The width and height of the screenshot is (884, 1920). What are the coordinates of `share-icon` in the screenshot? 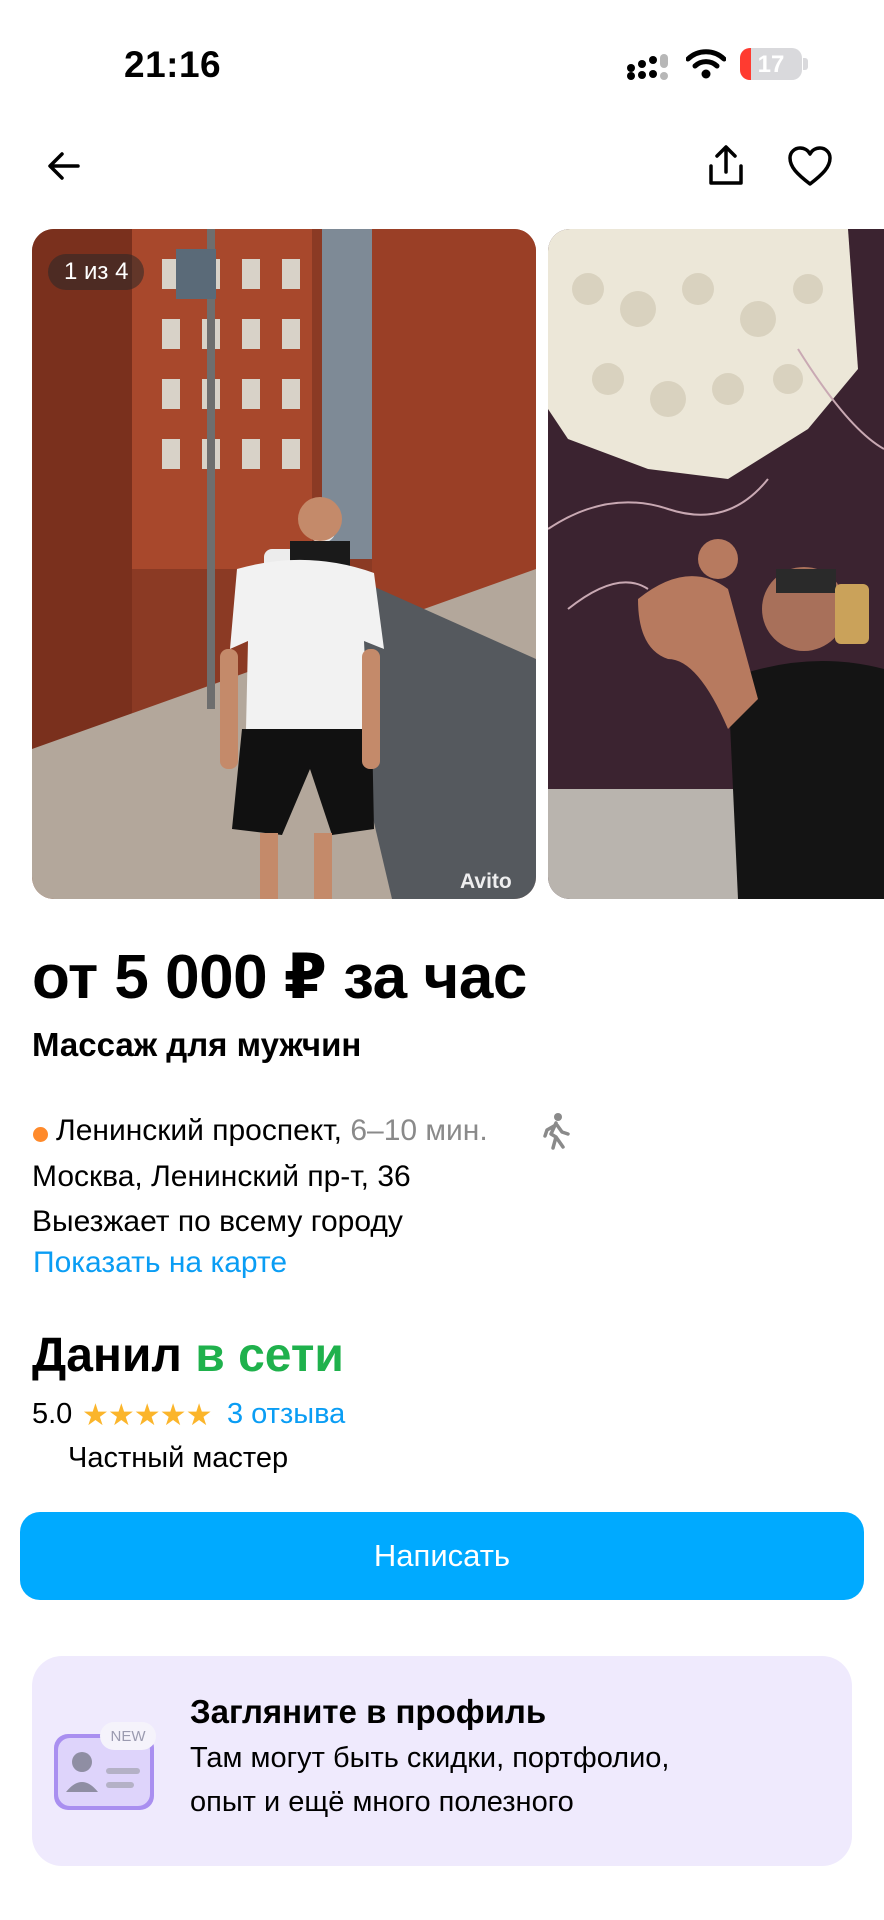 It's located at (726, 165).